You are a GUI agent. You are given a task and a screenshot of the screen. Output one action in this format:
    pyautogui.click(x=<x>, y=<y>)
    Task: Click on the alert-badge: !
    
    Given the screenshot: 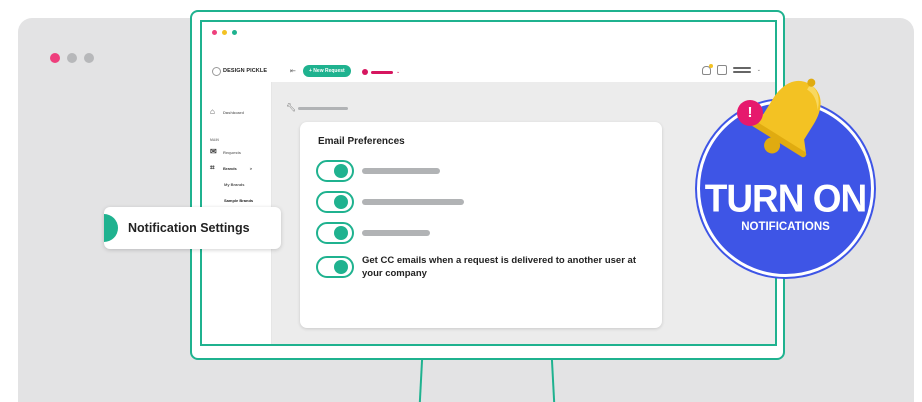 What is the action you would take?
    pyautogui.click(x=750, y=113)
    